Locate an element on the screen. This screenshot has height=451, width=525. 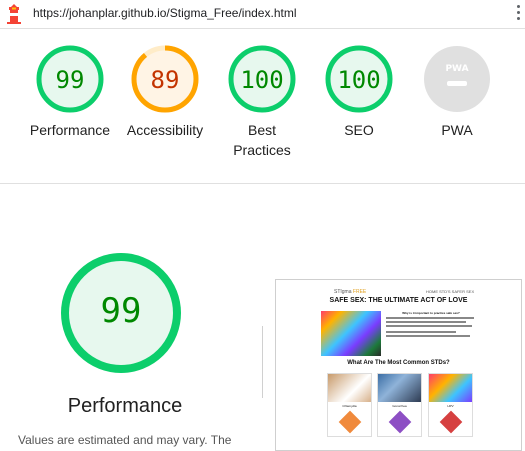
gauge-score: 89 is located at coordinates (165, 80).